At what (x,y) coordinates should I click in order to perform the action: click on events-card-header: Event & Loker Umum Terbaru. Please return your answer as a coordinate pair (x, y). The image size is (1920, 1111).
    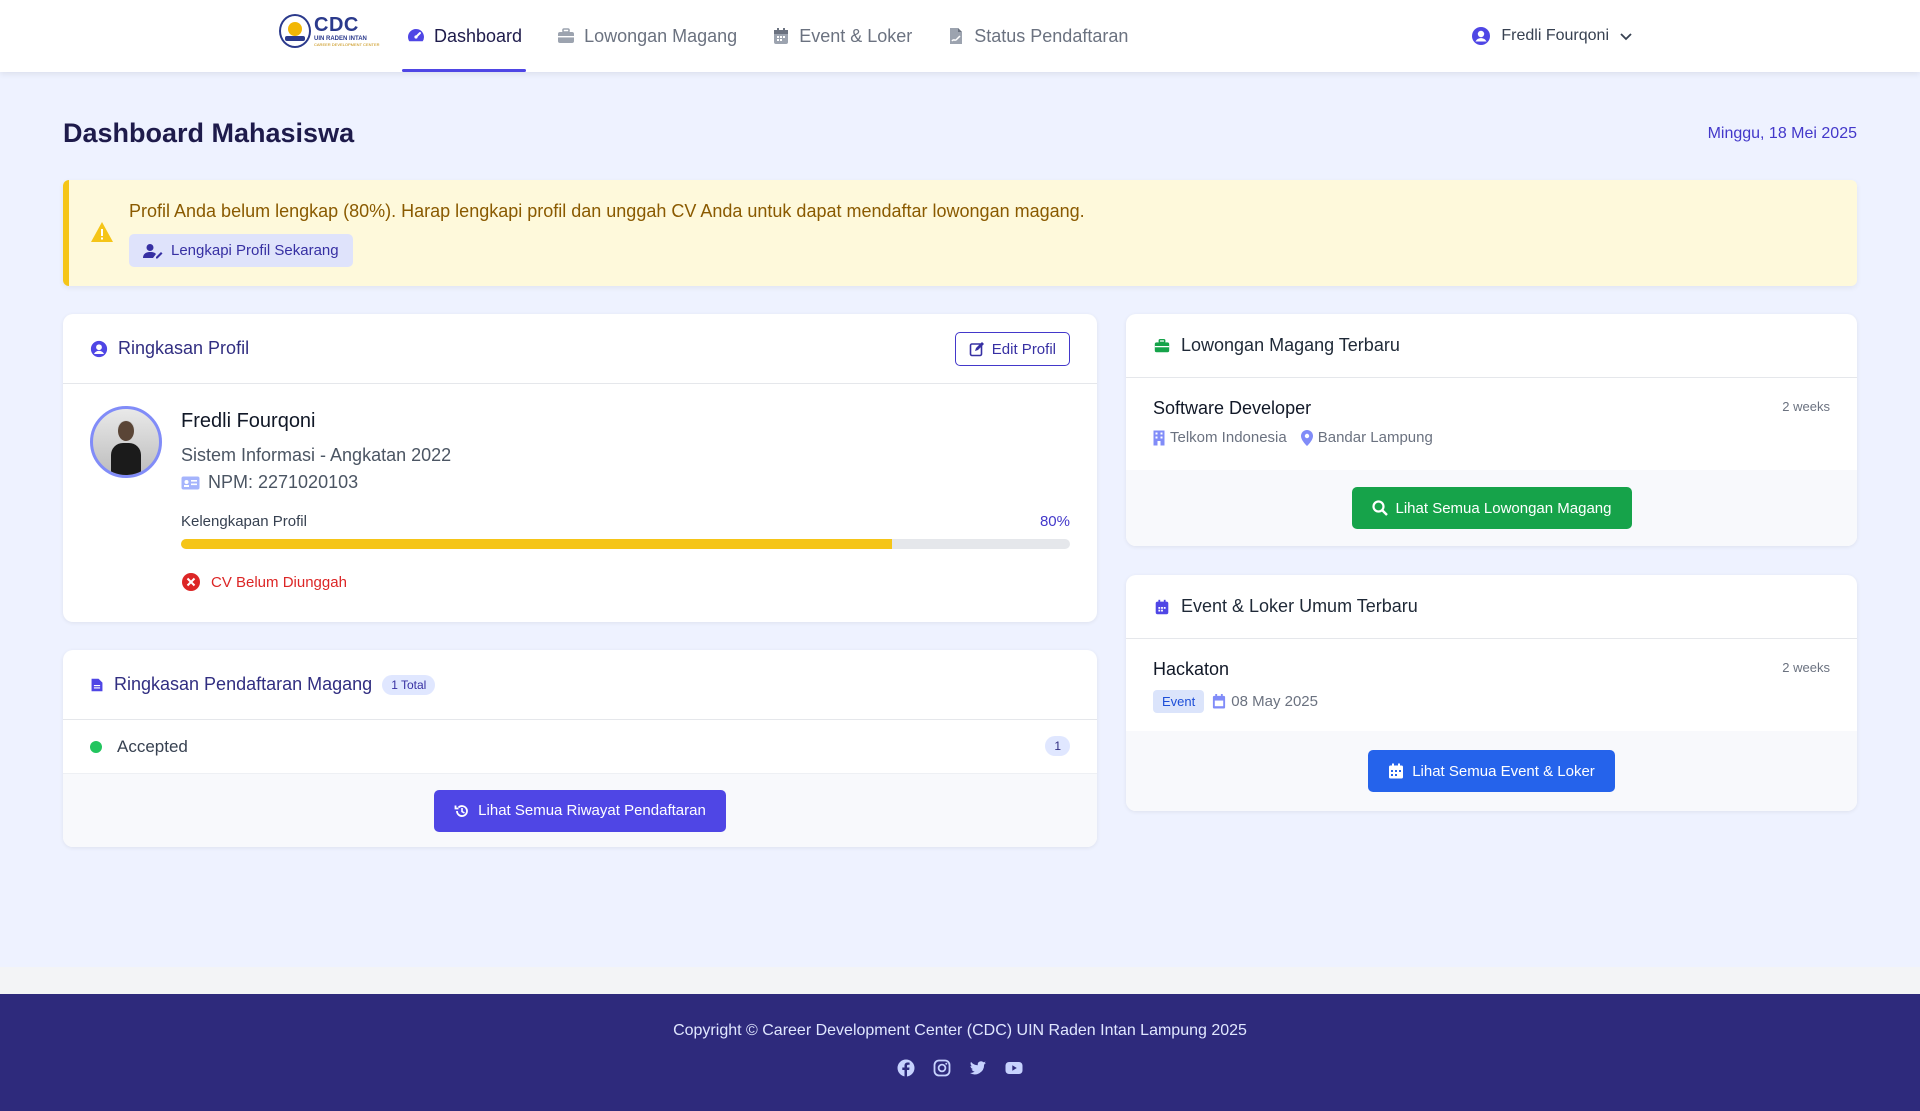
    Looking at the image, I should click on (1491, 607).